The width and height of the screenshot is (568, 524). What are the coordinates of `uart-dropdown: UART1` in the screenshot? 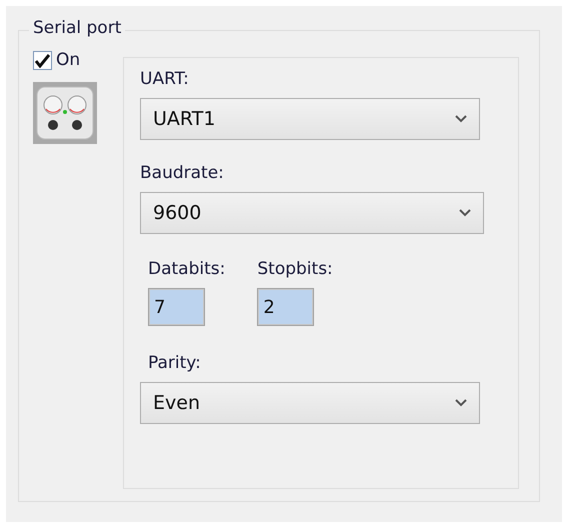 It's located at (310, 119).